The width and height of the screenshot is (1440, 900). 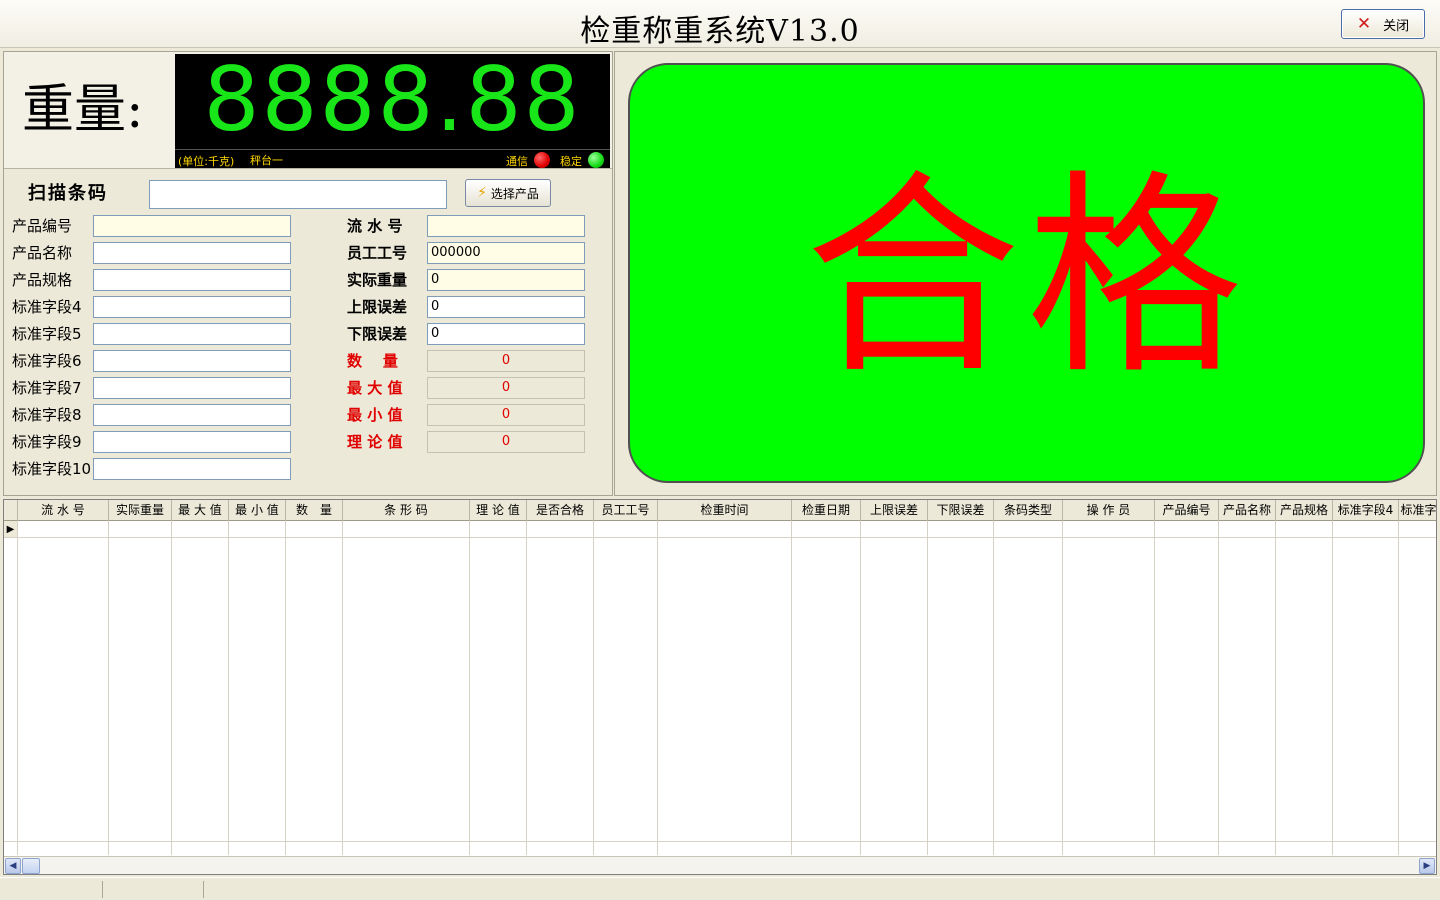 I want to click on serial-no-field, so click(x=506, y=226).